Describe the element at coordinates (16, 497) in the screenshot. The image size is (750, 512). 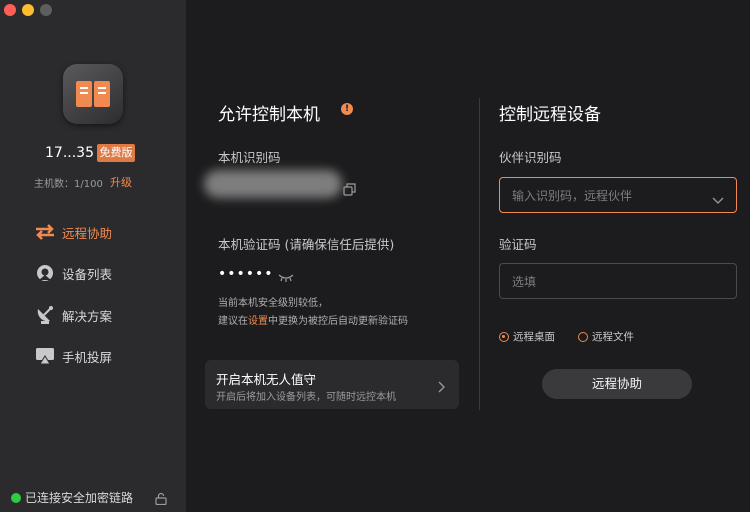
I see `status-dot-icon` at that location.